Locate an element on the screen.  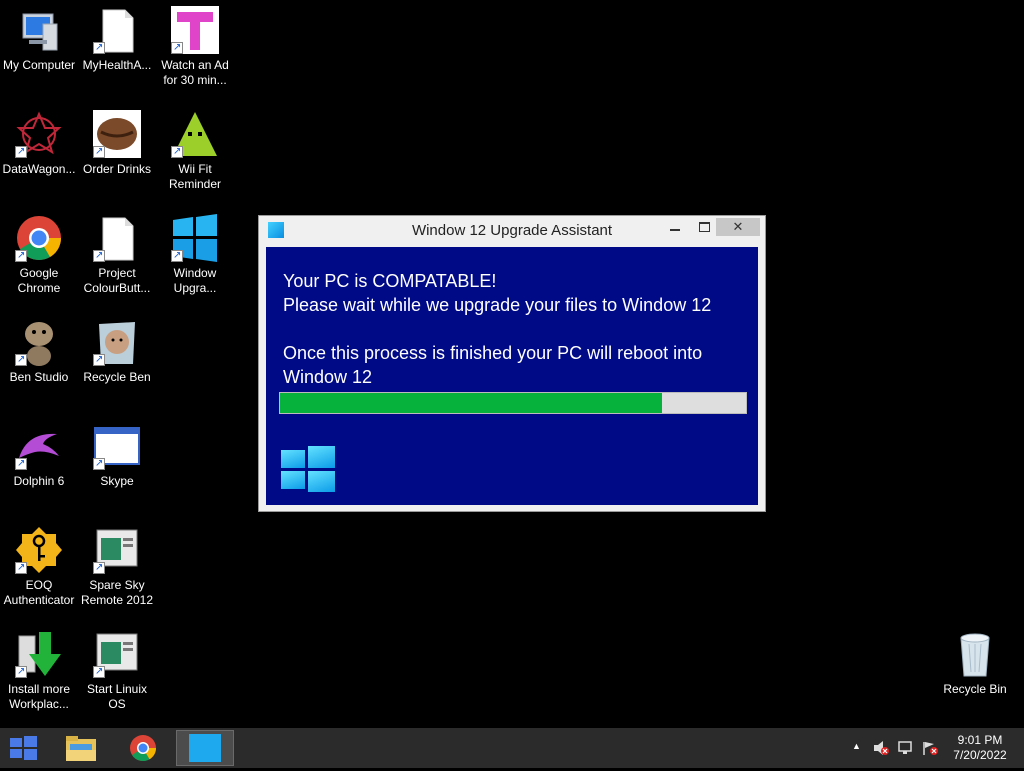
taskbar: ▲ 9:01 PM 7/20/2022 is located at coordinates (512, 748).